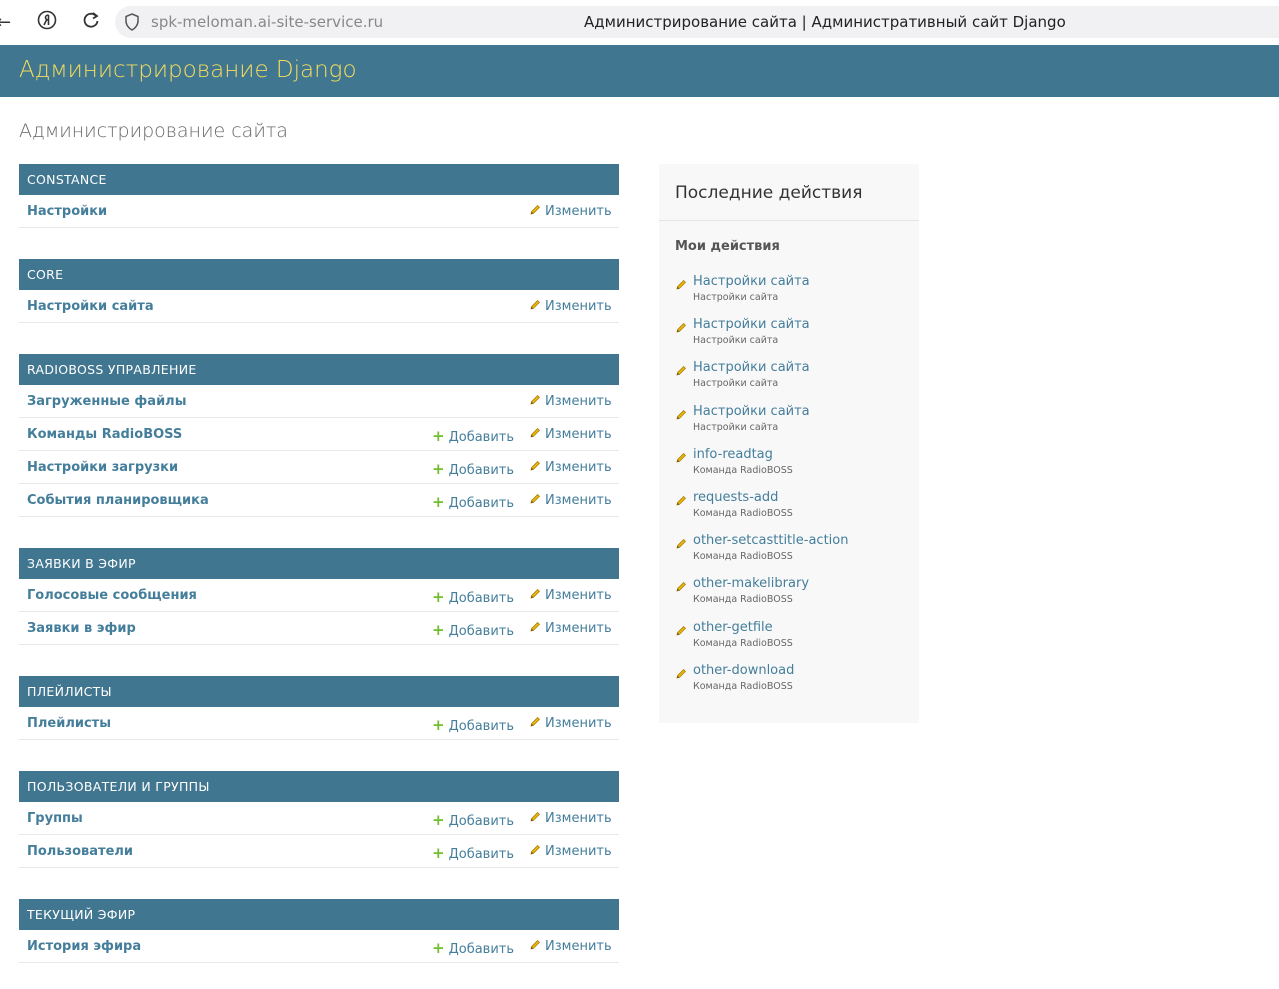 The width and height of the screenshot is (1279, 989). I want to click on back-icon: ←, so click(5, 22).